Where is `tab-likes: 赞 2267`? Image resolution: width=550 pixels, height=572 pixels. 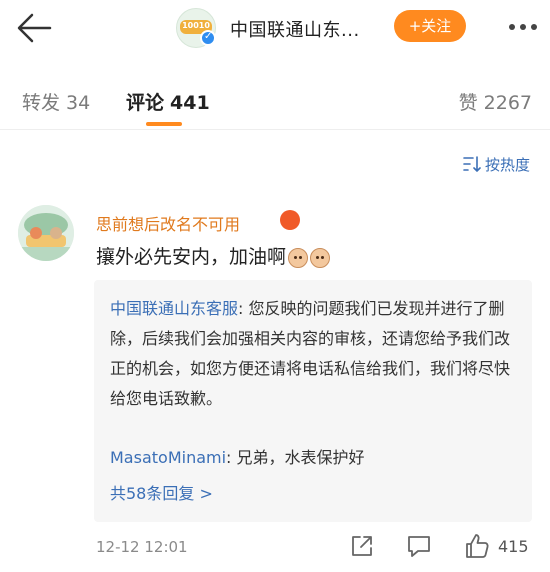
tab-likes: 赞 2267 is located at coordinates (495, 101).